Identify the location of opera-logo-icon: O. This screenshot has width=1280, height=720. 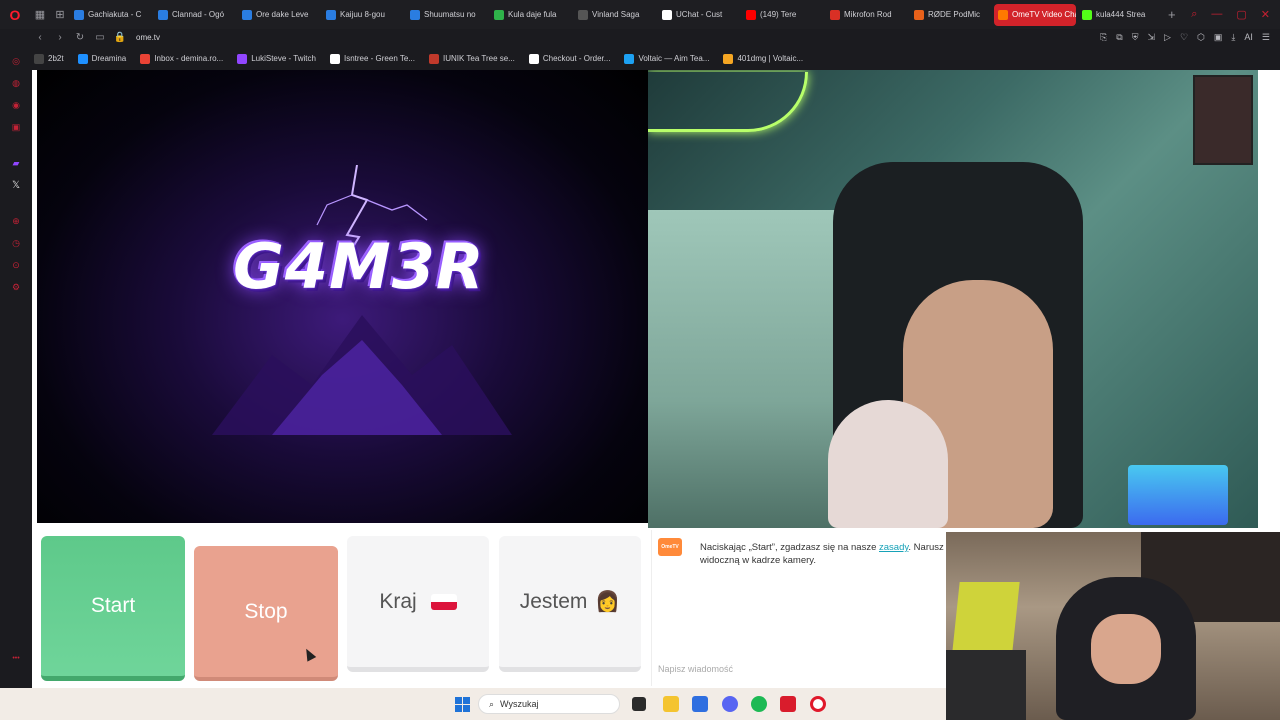
(15, 14).